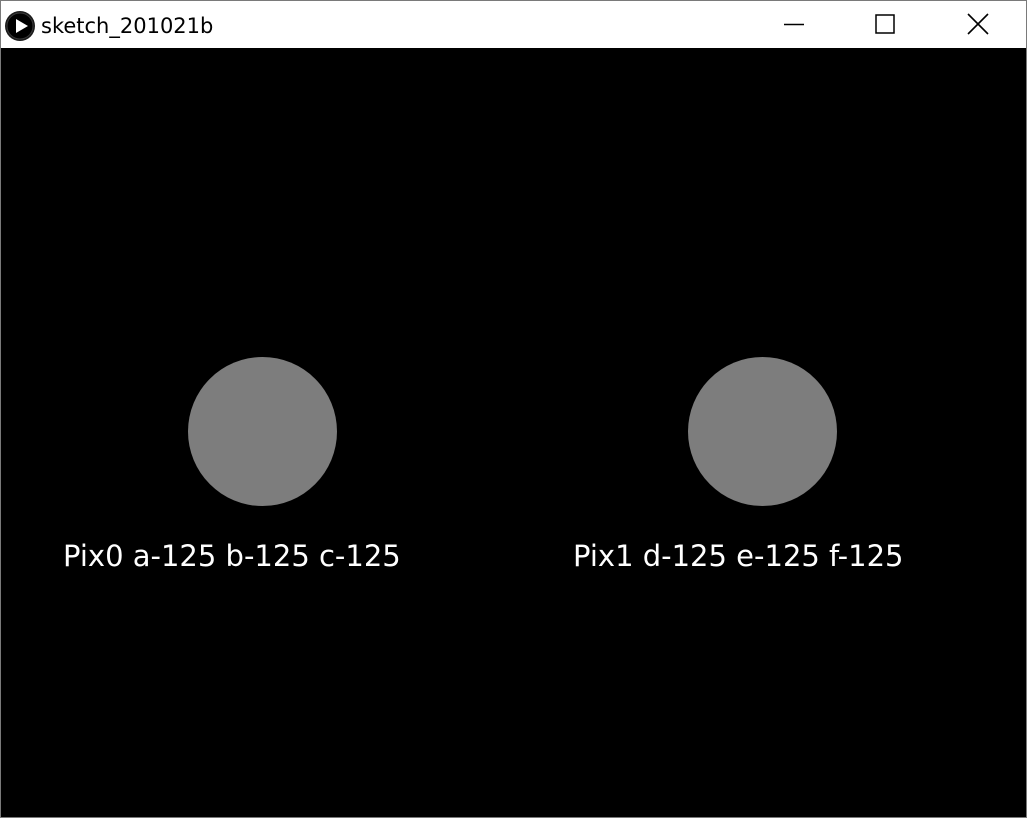 The height and width of the screenshot is (818, 1027). I want to click on pixel-0-circle, so click(262, 431).